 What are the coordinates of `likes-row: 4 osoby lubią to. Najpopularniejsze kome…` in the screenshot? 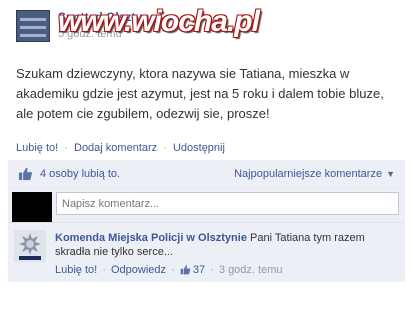 It's located at (206, 174).